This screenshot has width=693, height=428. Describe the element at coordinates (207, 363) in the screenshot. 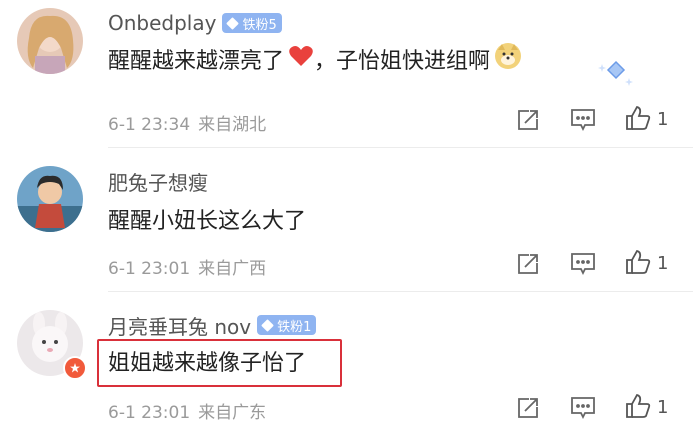

I see `comment-text: 姐姐越来越像子怡了` at that location.